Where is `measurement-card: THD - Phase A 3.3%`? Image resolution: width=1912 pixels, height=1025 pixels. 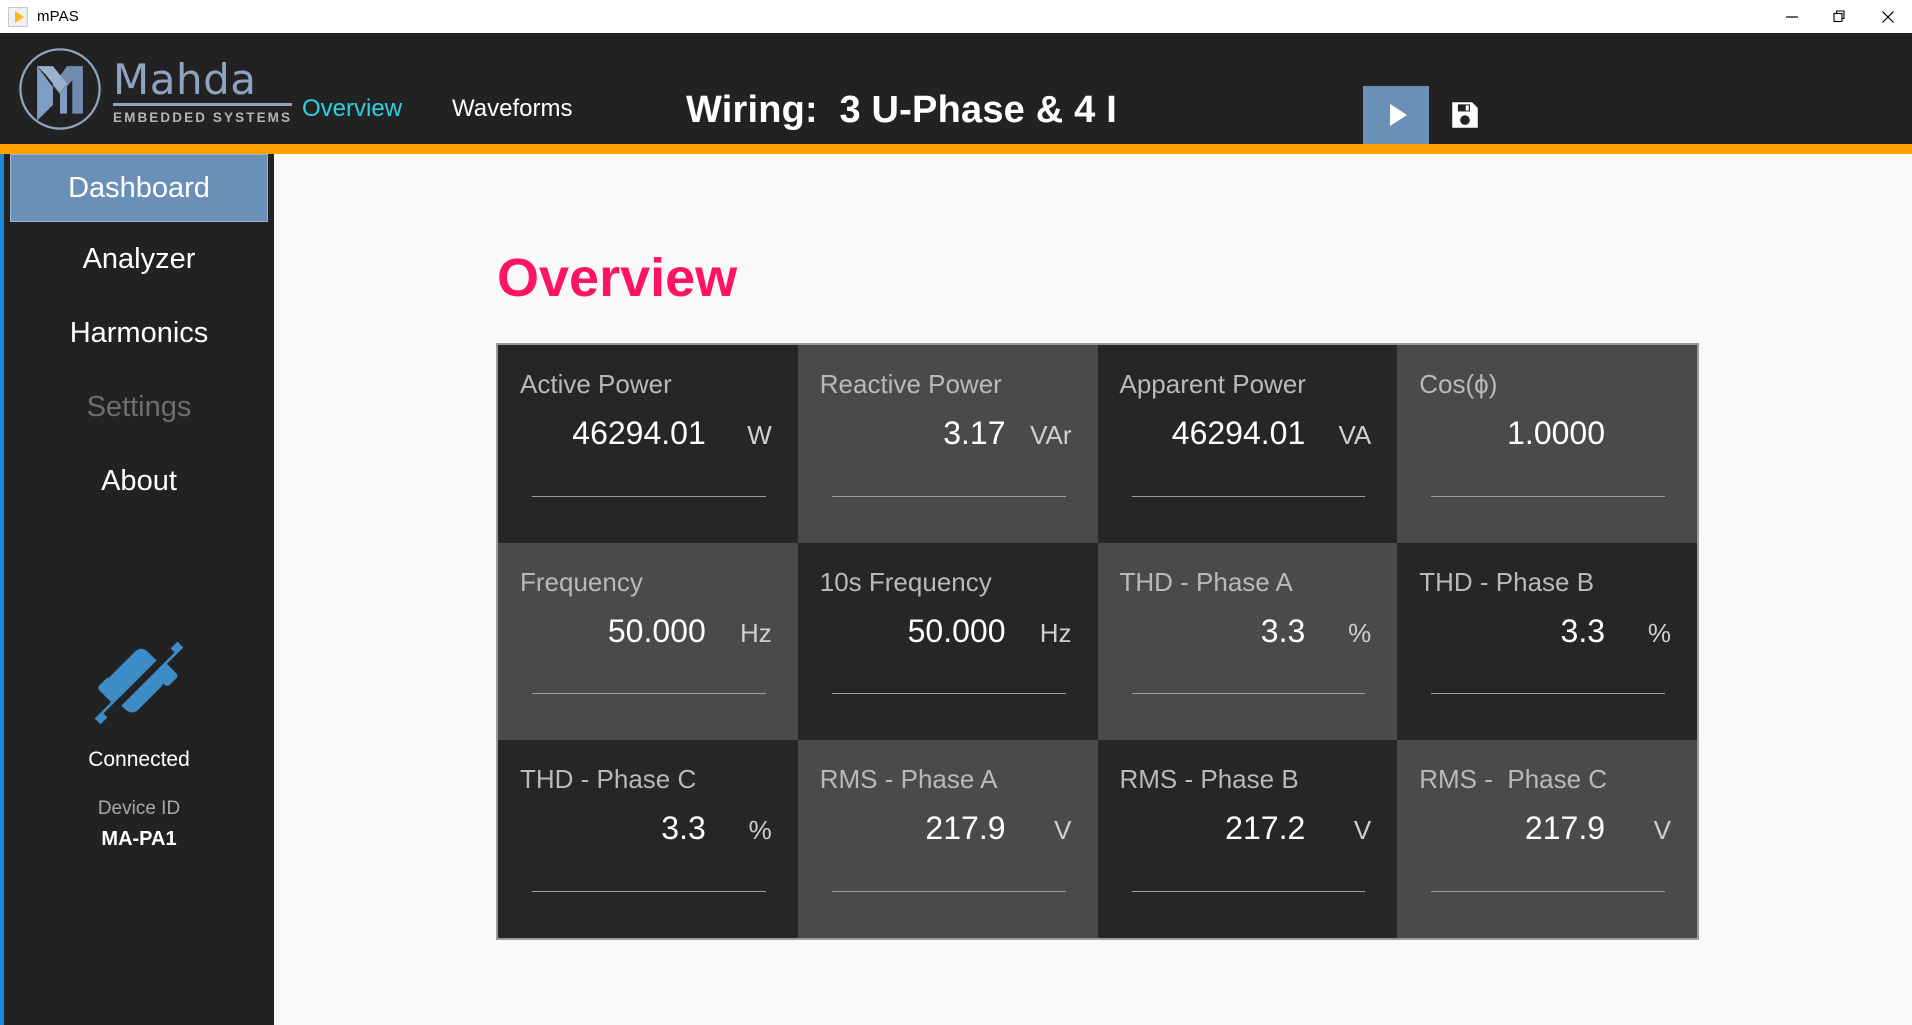
measurement-card: THD - Phase A 3.3% is located at coordinates (1247, 641).